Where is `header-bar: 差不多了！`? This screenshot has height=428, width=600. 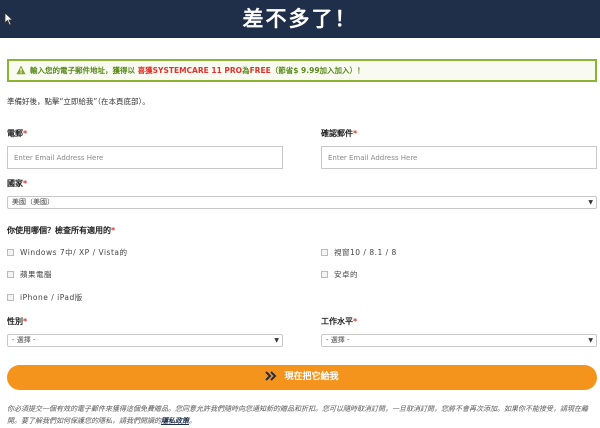
header-bar: 差不多了！ is located at coordinates (300, 19).